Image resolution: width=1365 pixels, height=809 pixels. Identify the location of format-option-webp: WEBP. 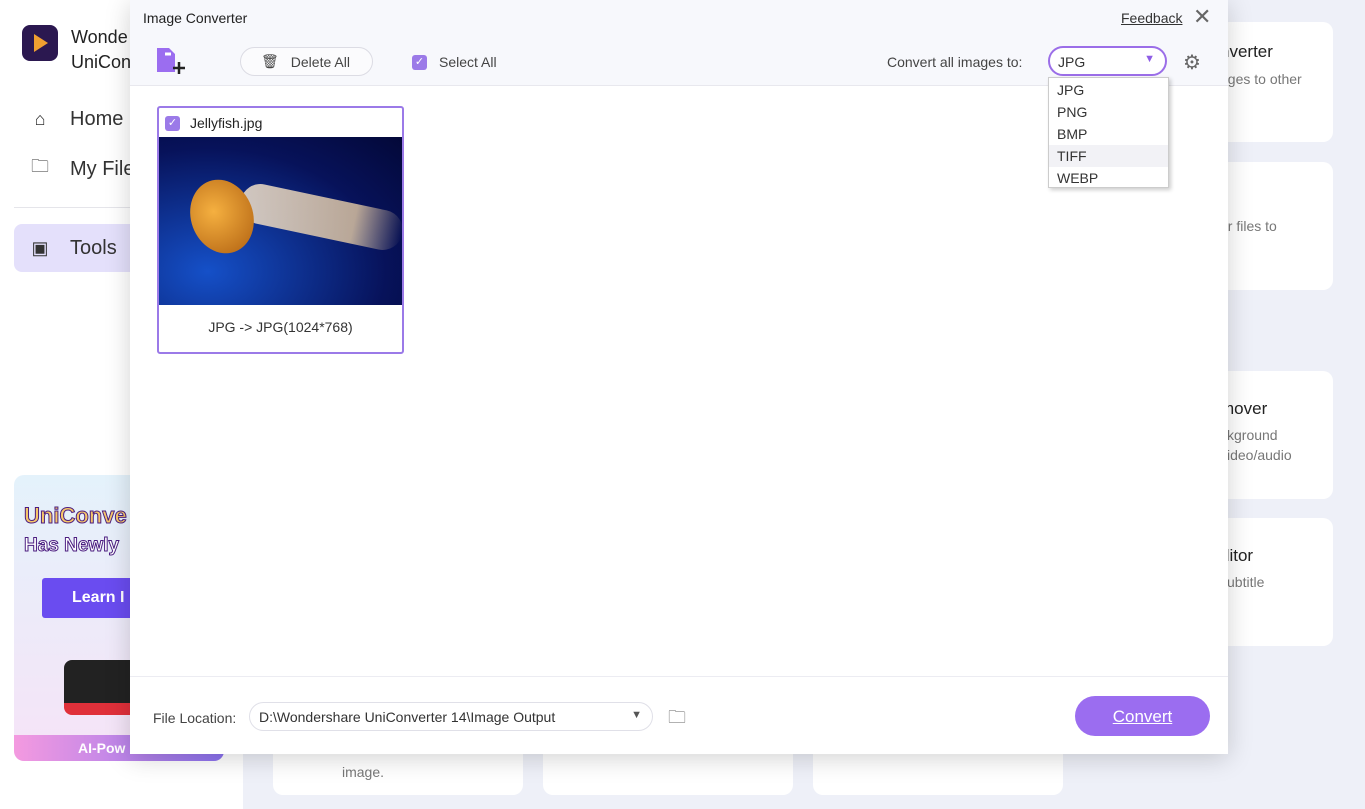
(1108, 178).